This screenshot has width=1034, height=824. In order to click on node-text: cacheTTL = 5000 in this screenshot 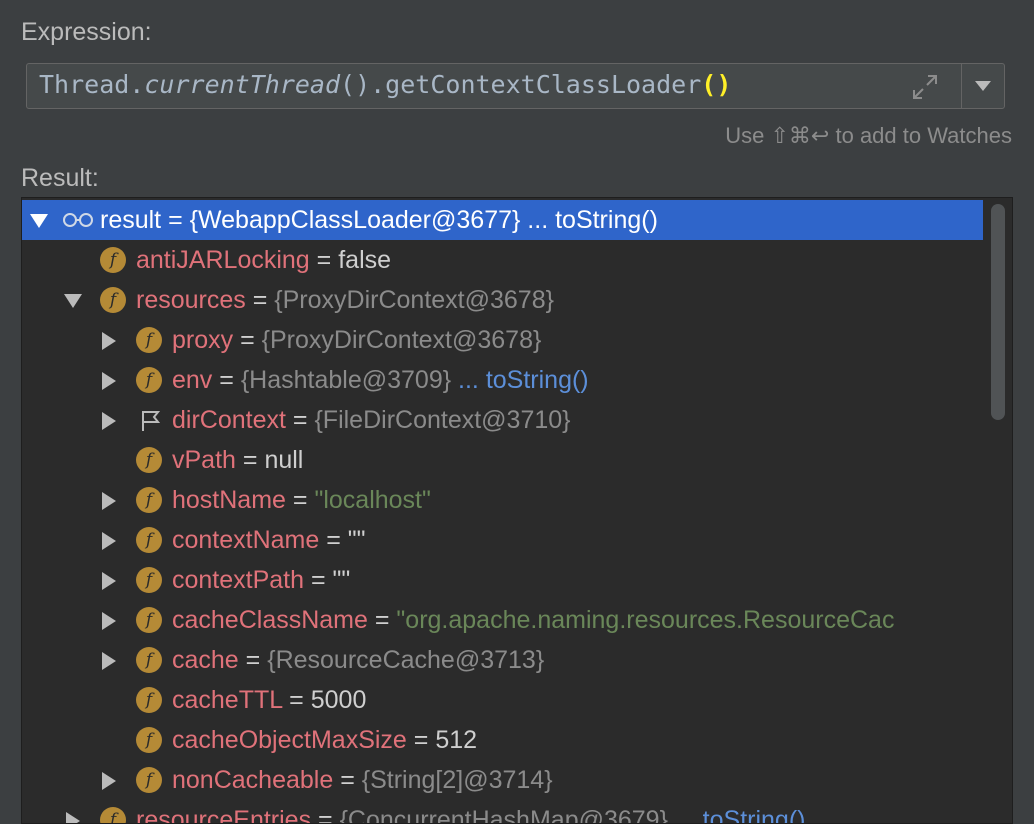, I will do `click(269, 700)`.